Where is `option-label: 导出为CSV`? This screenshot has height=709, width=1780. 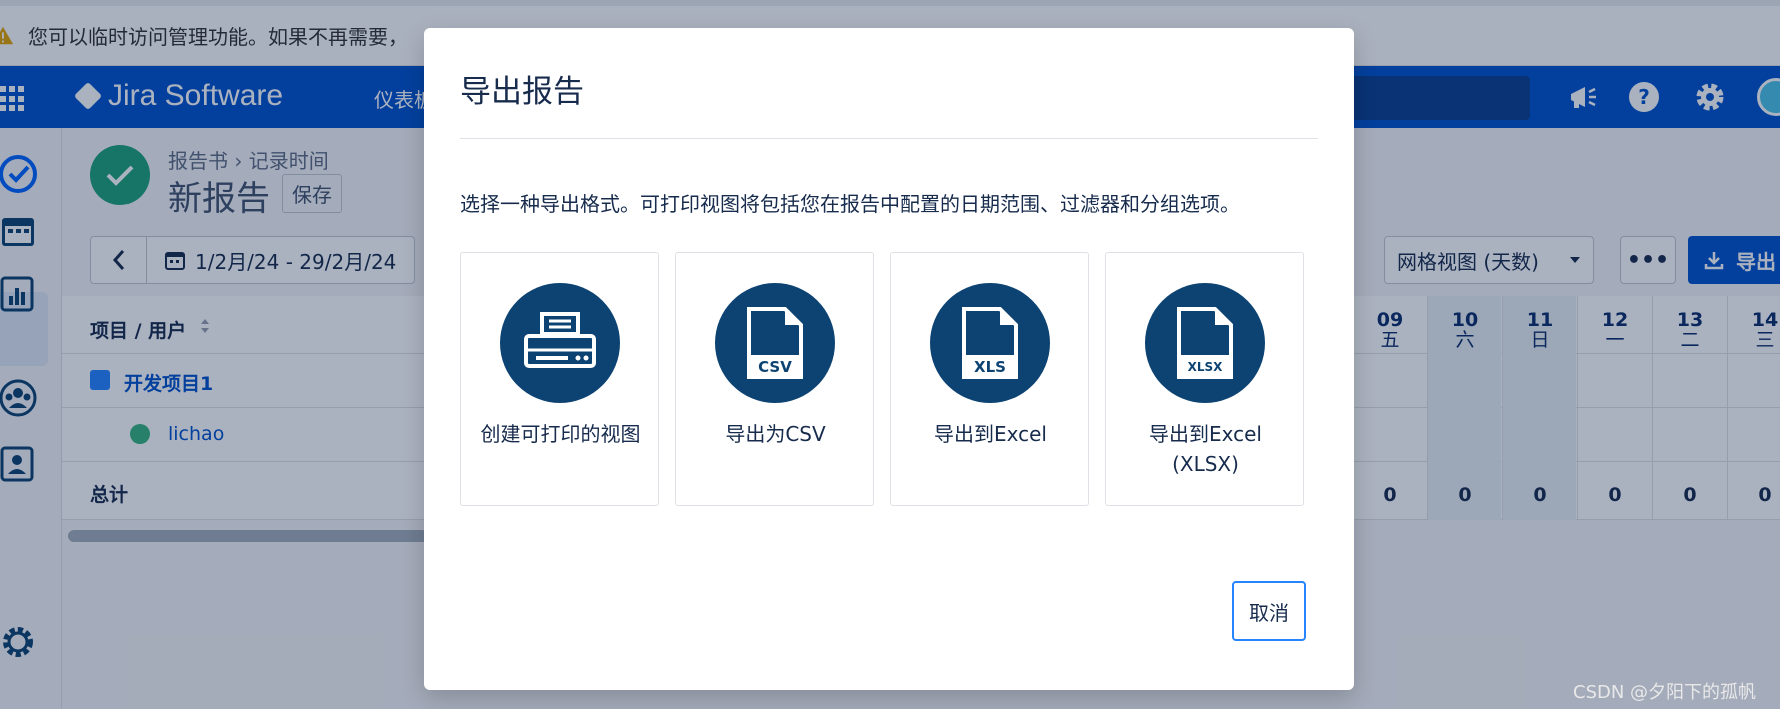
option-label: 导出为CSV is located at coordinates (775, 434).